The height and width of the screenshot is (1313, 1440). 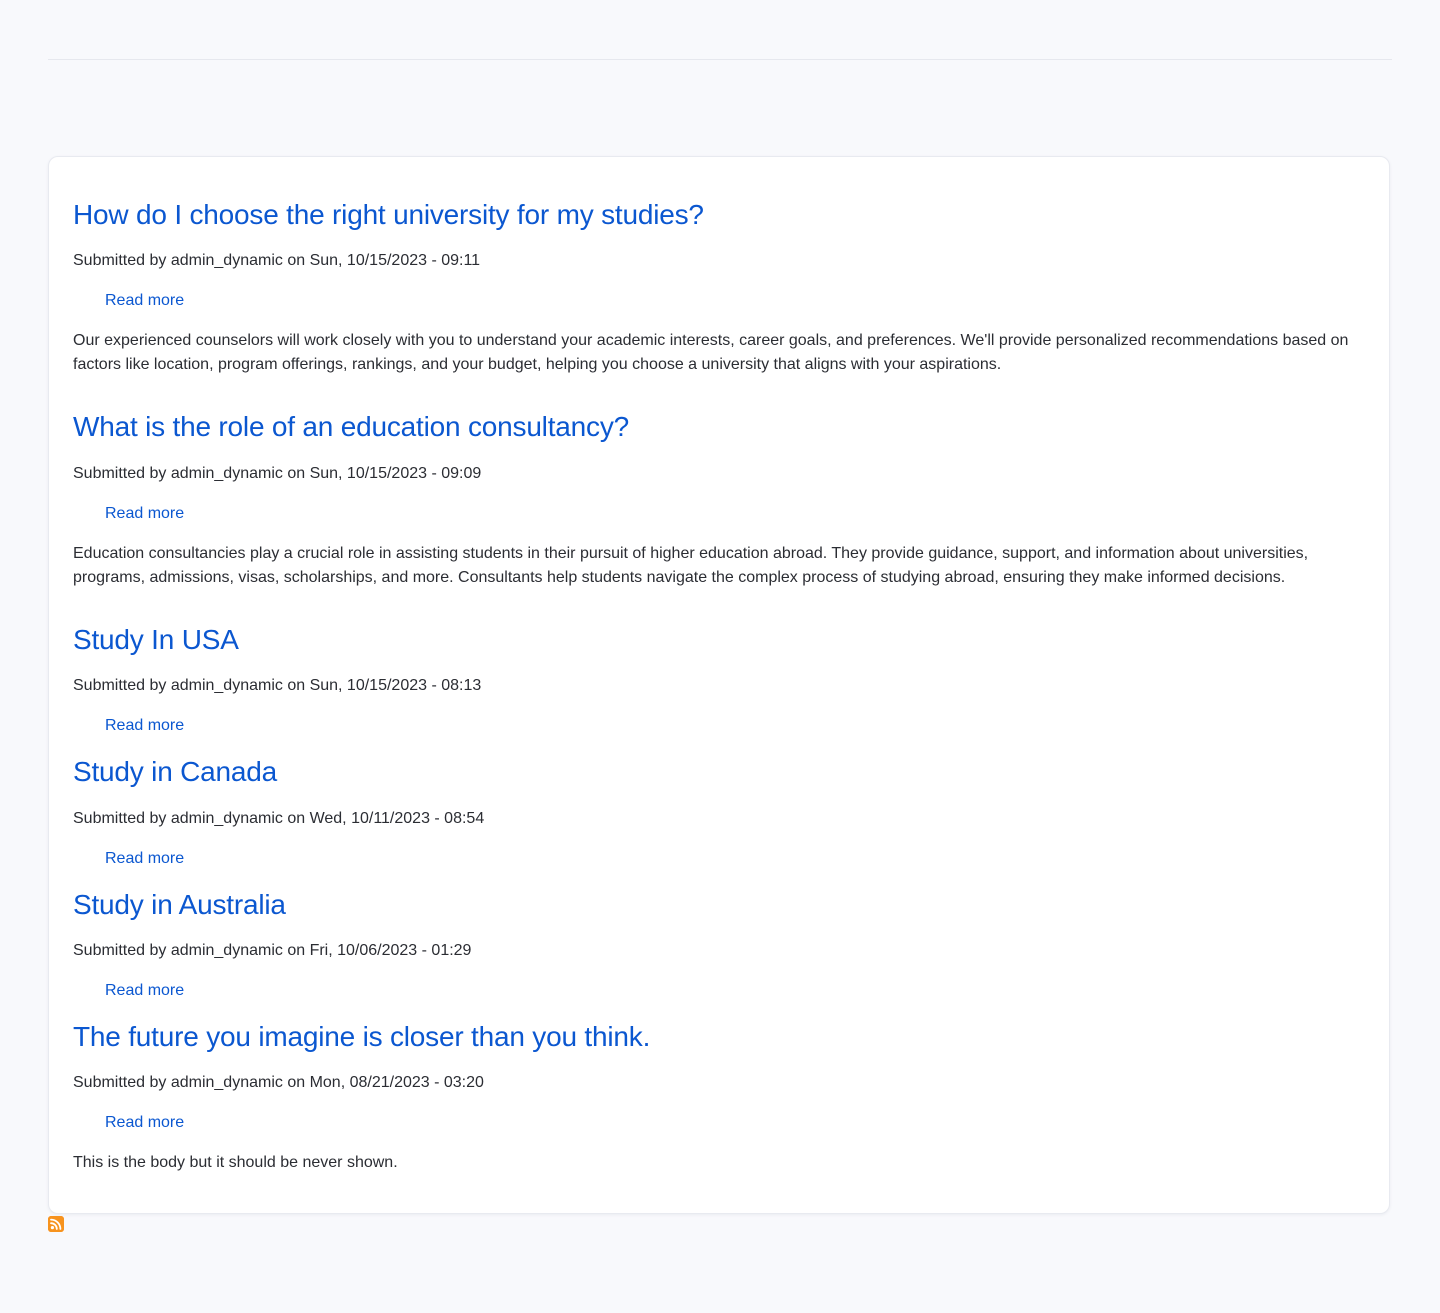 I want to click on header-divider, so click(x=720, y=59).